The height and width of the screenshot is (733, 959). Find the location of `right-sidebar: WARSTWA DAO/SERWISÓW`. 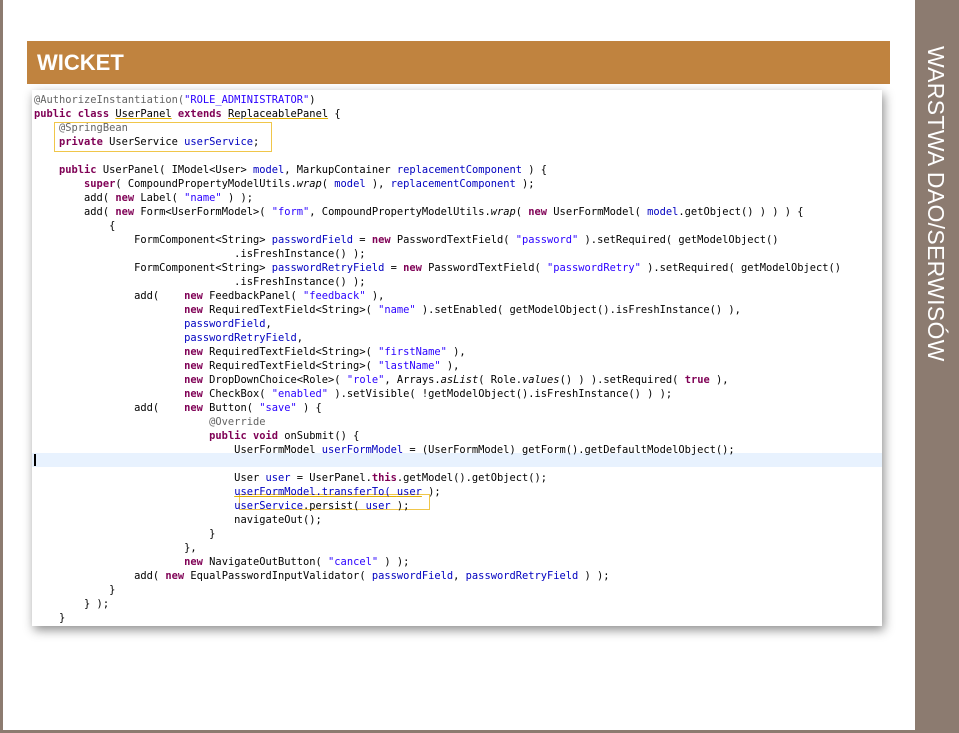

right-sidebar: WARSTWA DAO/SERWISÓW is located at coordinates (937, 366).